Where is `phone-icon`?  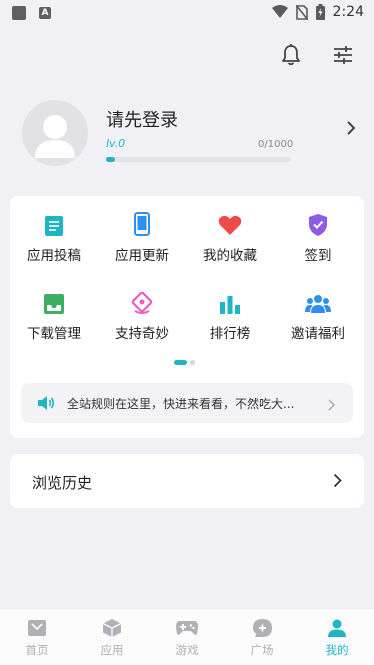
phone-icon is located at coordinates (142, 224).